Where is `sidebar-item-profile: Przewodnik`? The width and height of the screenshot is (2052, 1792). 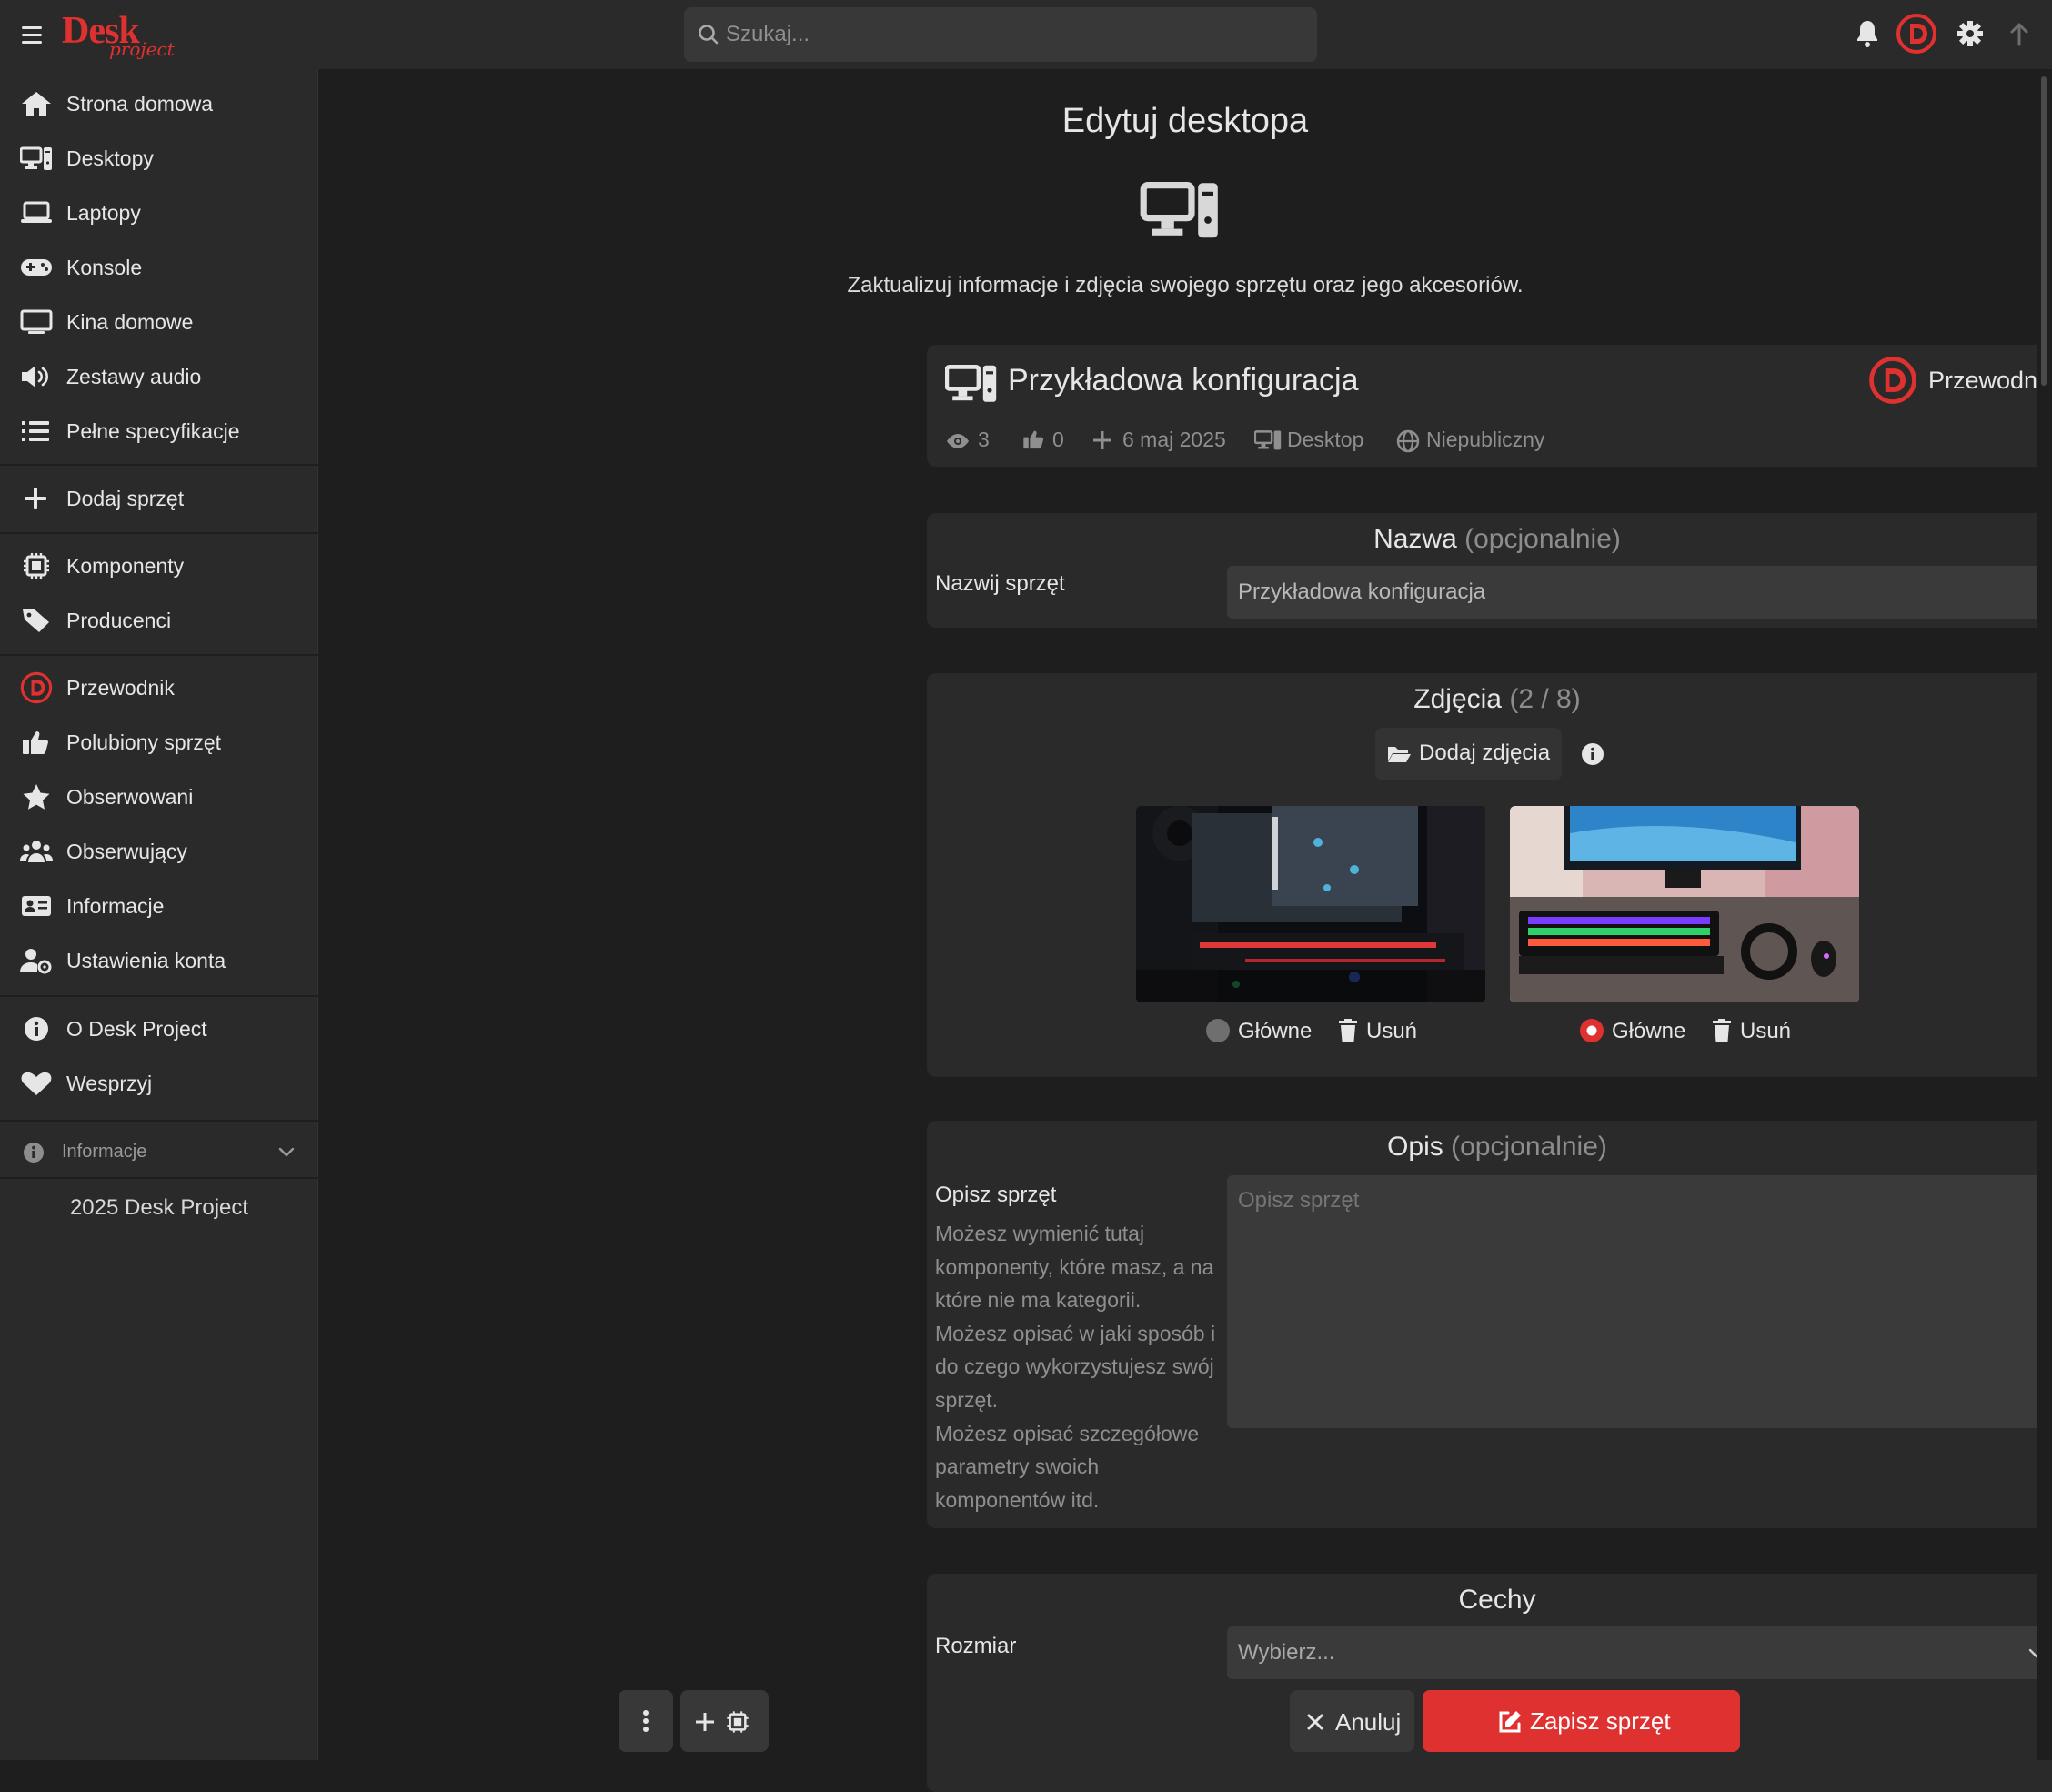 sidebar-item-profile: Przewodnik is located at coordinates (159, 688).